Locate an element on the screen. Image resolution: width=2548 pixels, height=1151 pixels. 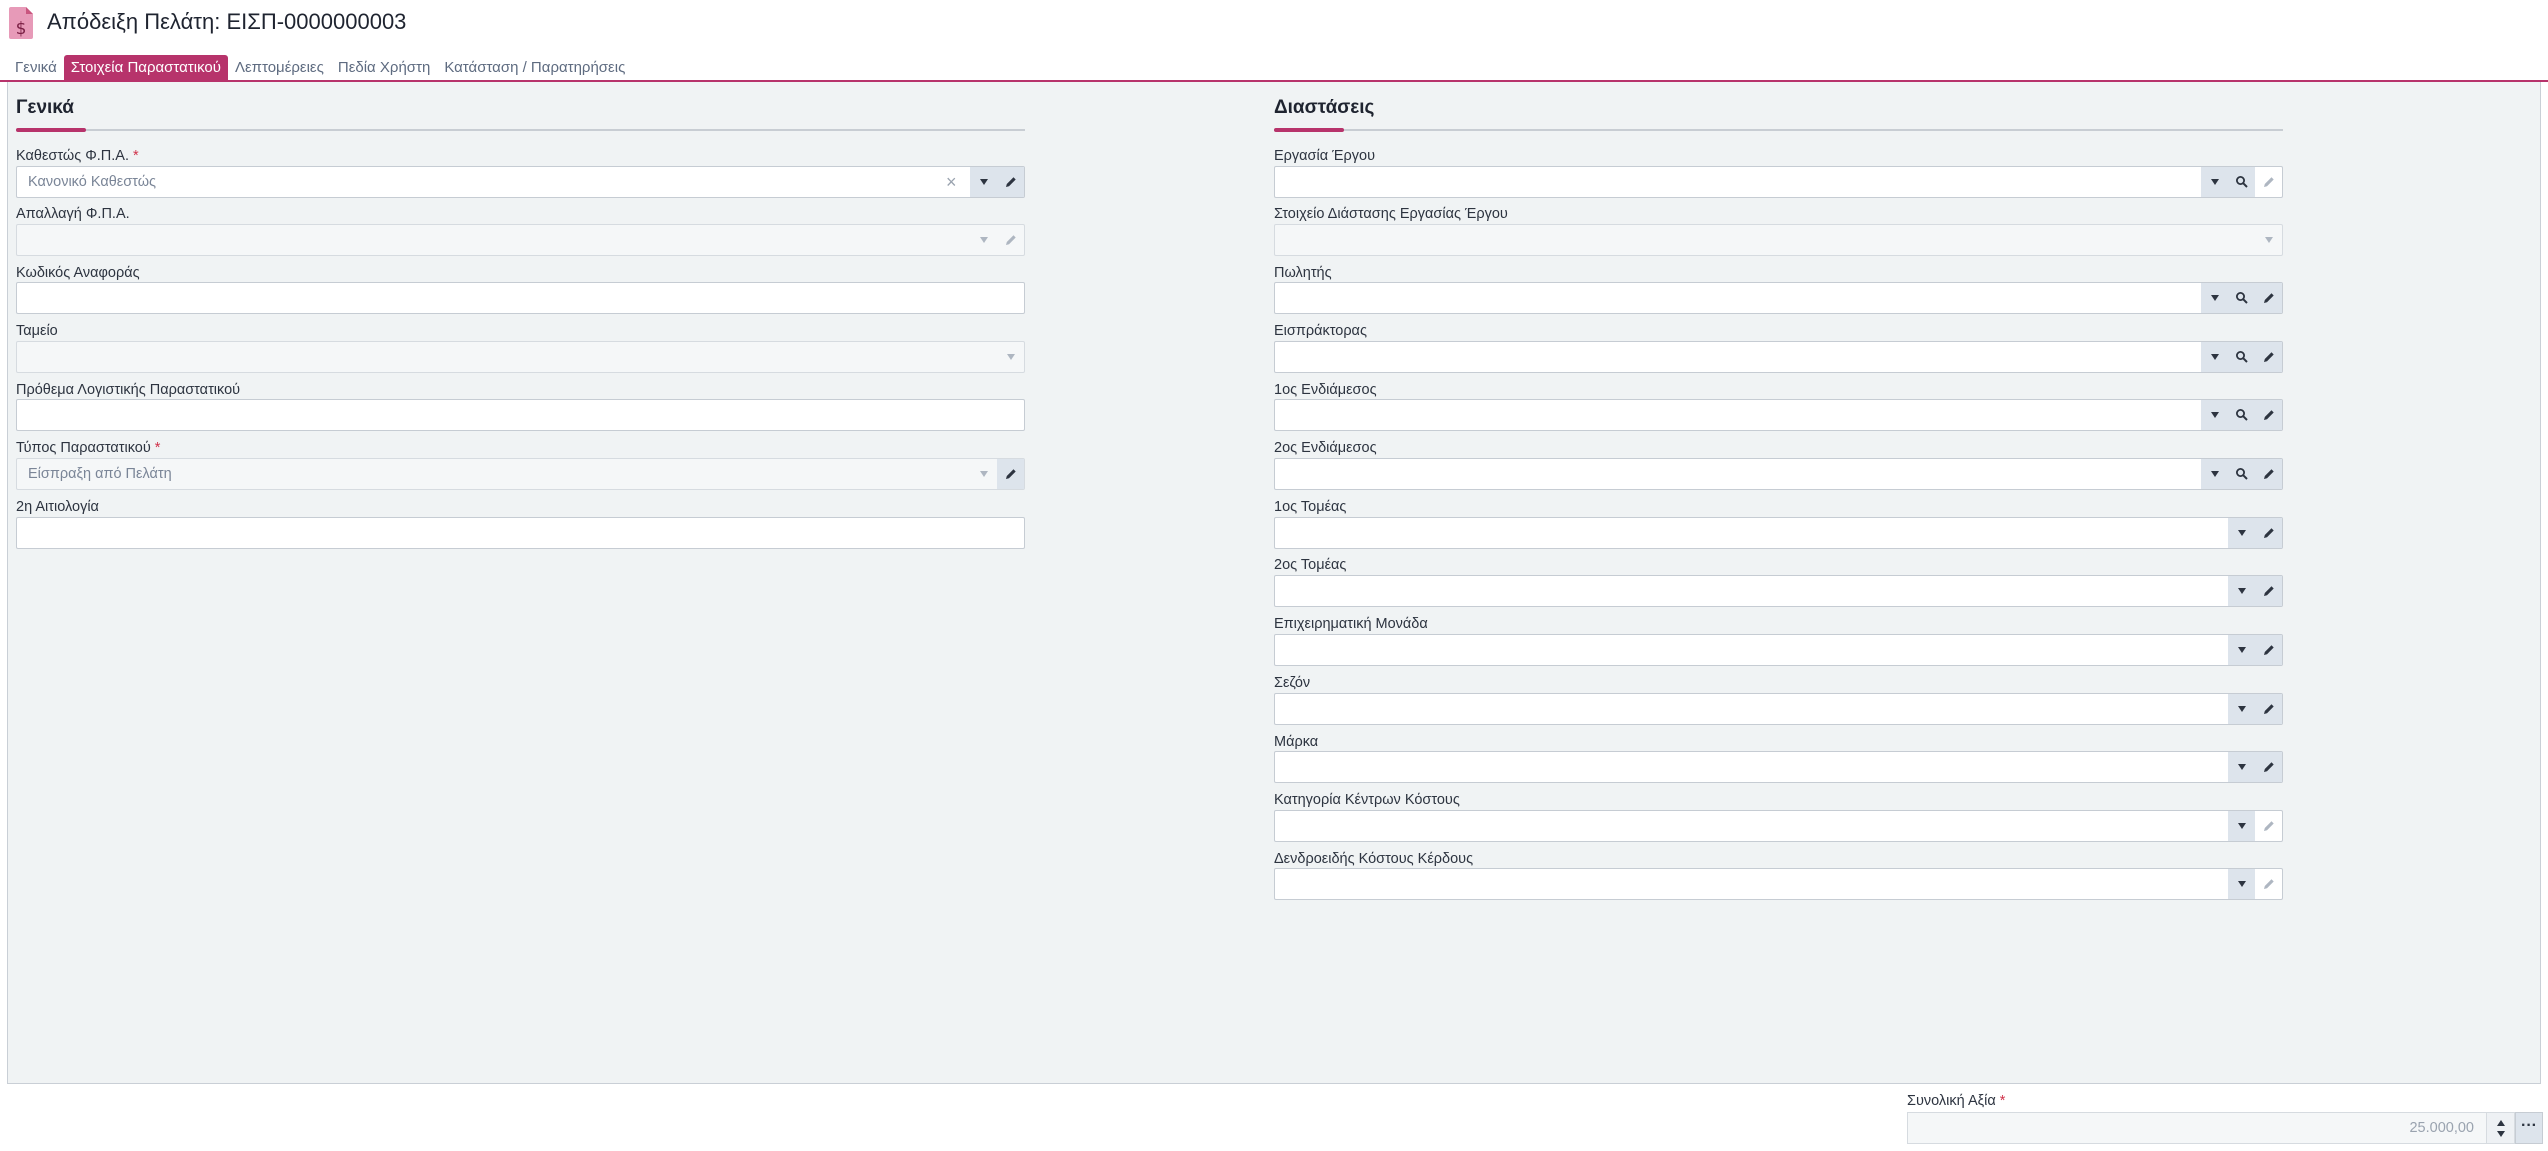
intermediary-2-field is located at coordinates (1778, 474).